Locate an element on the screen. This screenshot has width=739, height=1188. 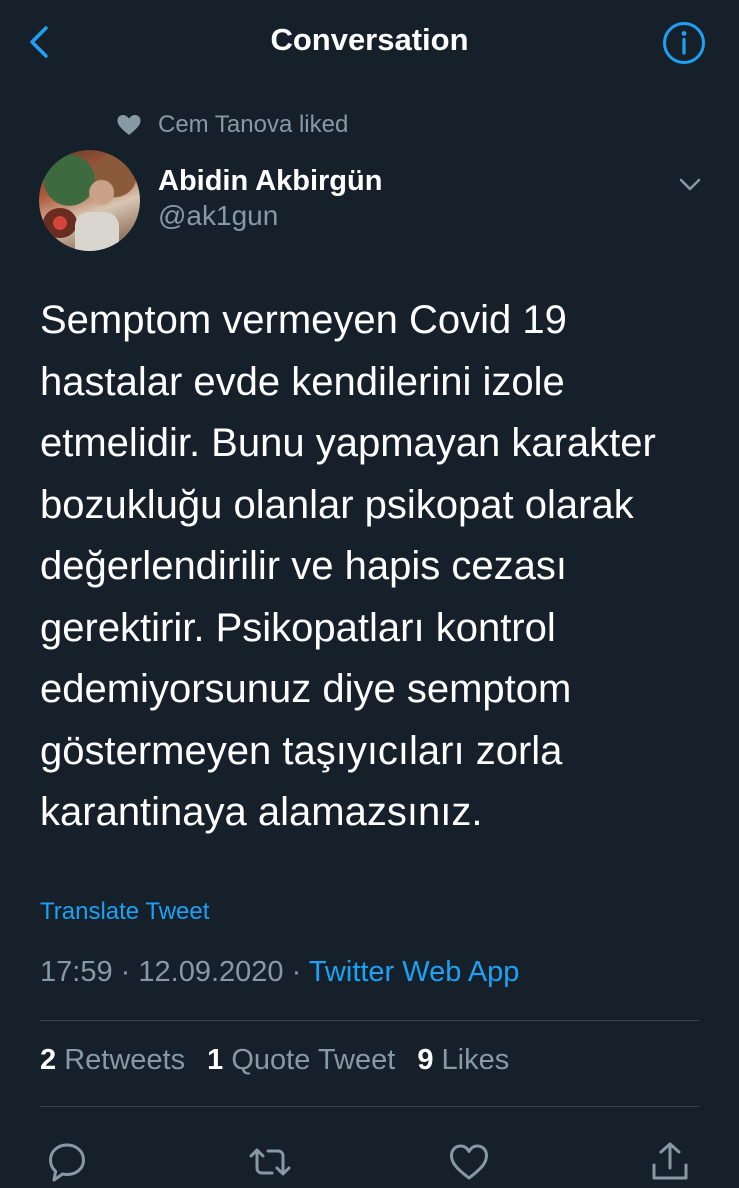
action-bar is located at coordinates (369, 1159).